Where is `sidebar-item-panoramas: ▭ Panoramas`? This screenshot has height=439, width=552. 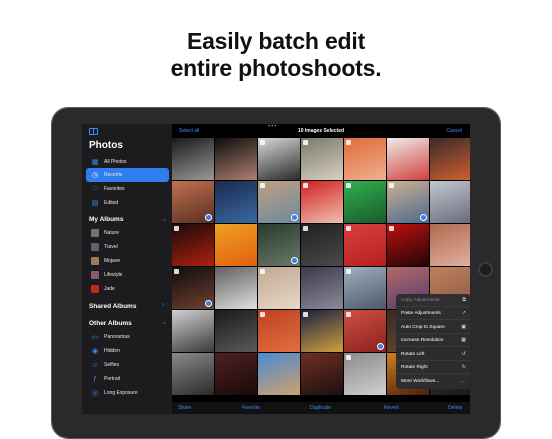
sidebar-item-panoramas: ▭ Panoramas is located at coordinates (127, 337).